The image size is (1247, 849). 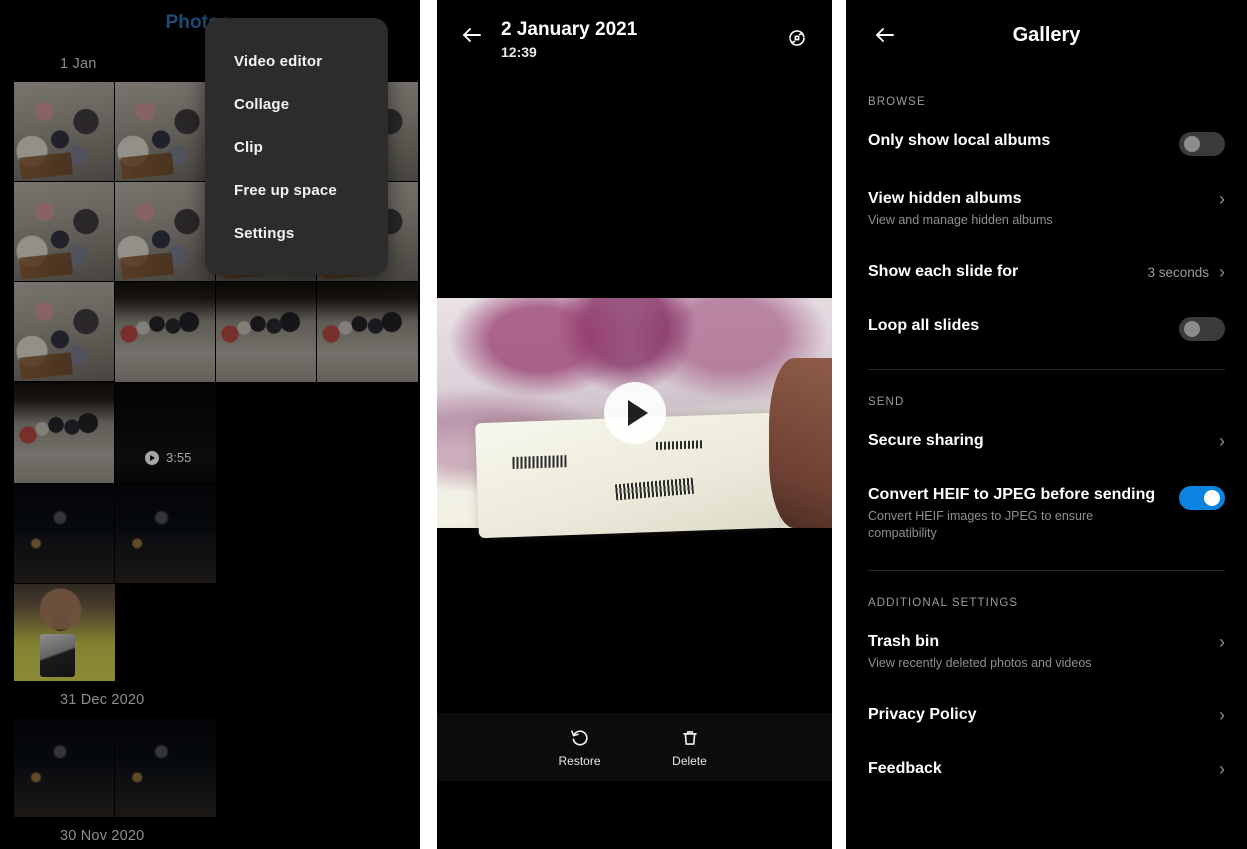 I want to click on settings-row-subtitle: View and manage hidden albums, so click(x=960, y=220).